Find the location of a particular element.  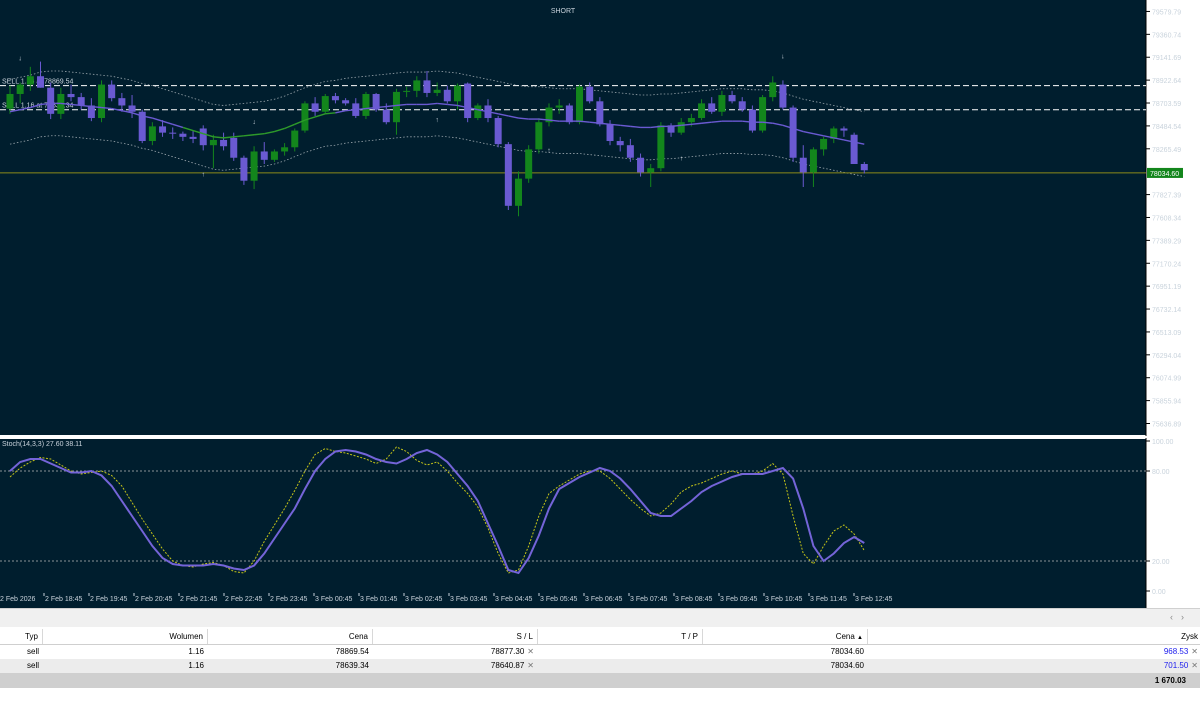

stoch-axis-tick: 80.00 is located at coordinates (1161, 472).